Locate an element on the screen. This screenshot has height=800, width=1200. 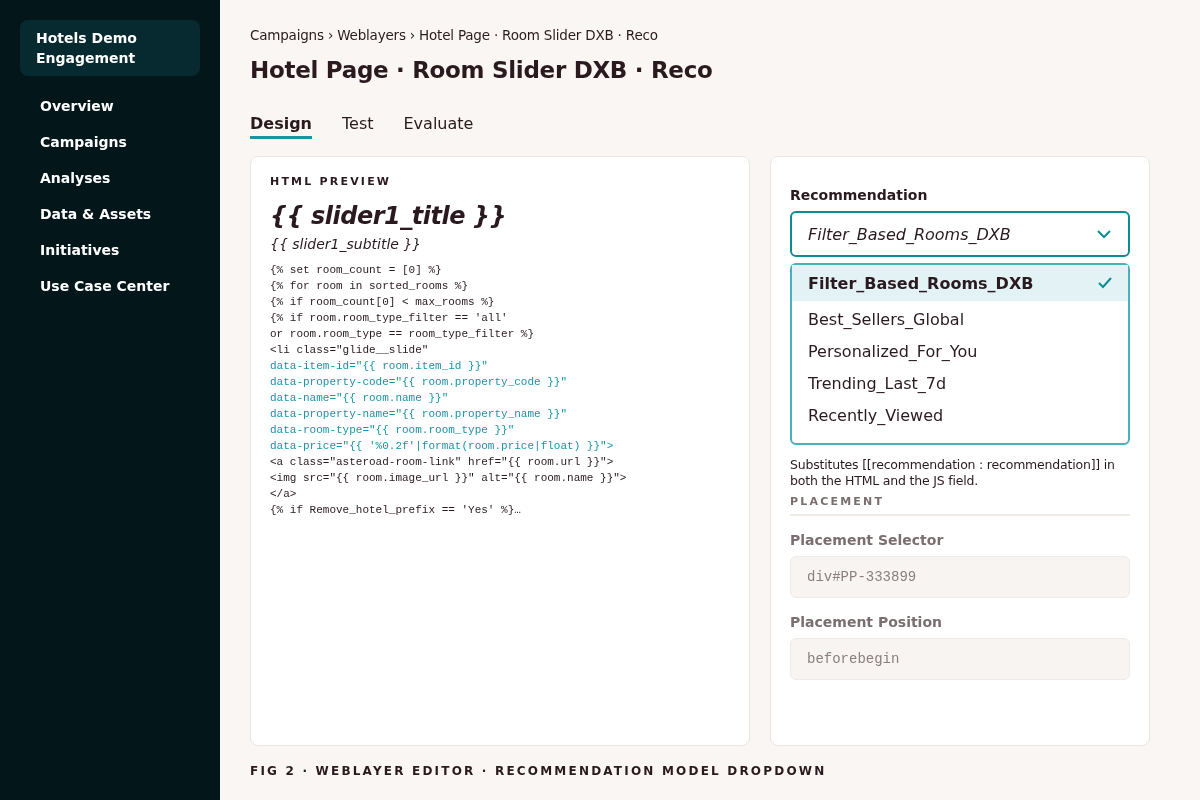
checkmark-icon is located at coordinates (1105, 283).